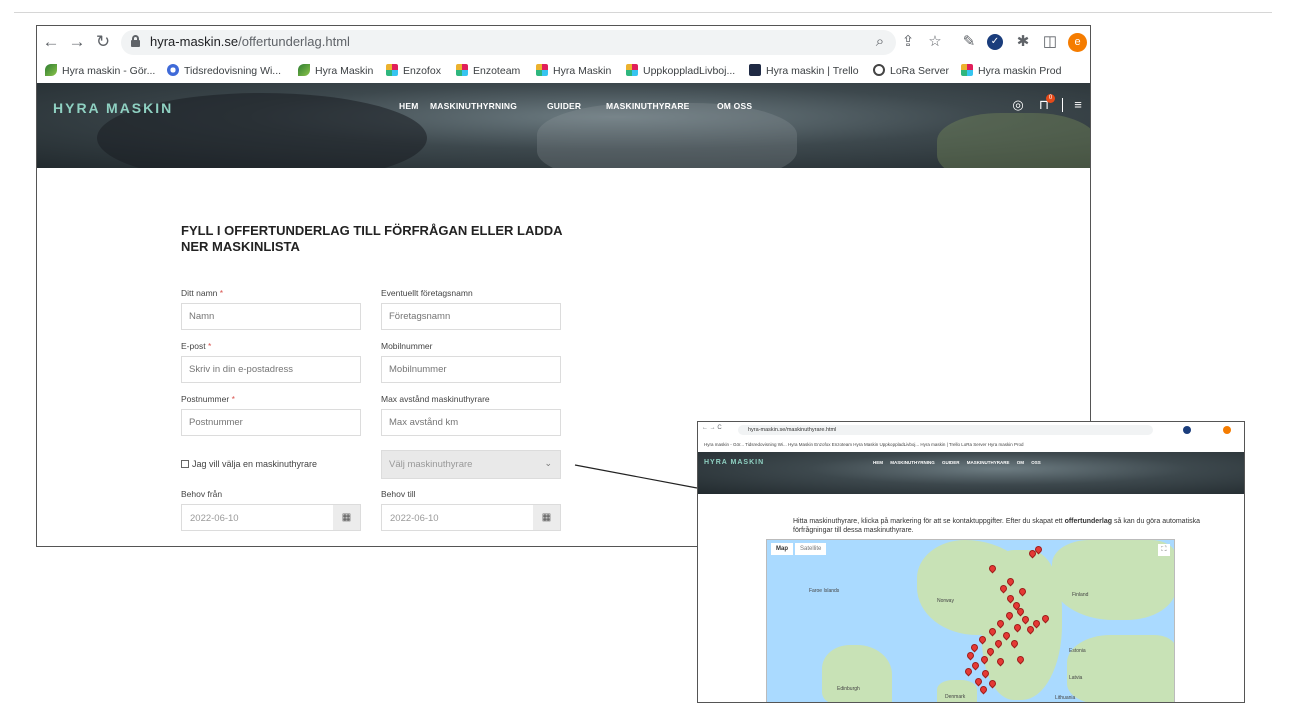 The width and height of the screenshot is (1290, 725). What do you see at coordinates (945, 601) in the screenshot?
I see `map-label: Norway` at bounding box center [945, 601].